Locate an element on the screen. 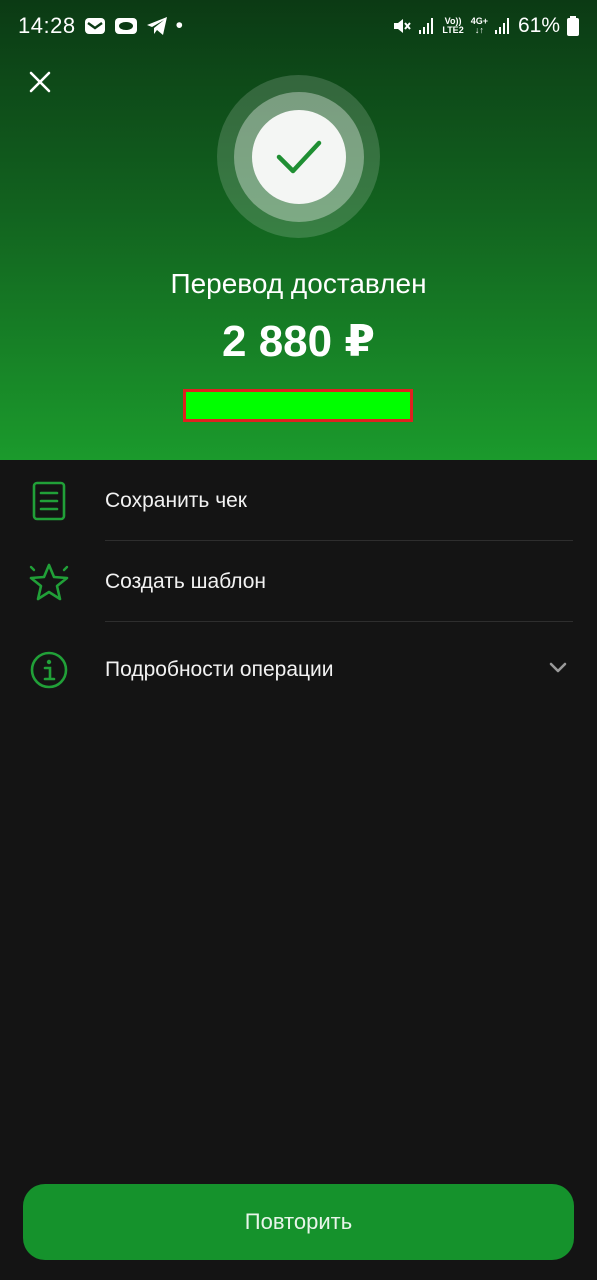 The image size is (597, 1280). success-status-badge is located at coordinates (298, 156).